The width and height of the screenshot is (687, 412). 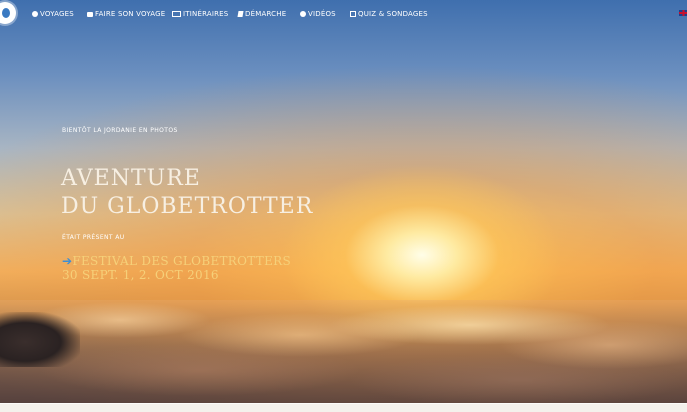 What do you see at coordinates (187, 193) in the screenshot?
I see `hero-title: AVENTURE DU GLOBETROTTER` at bounding box center [187, 193].